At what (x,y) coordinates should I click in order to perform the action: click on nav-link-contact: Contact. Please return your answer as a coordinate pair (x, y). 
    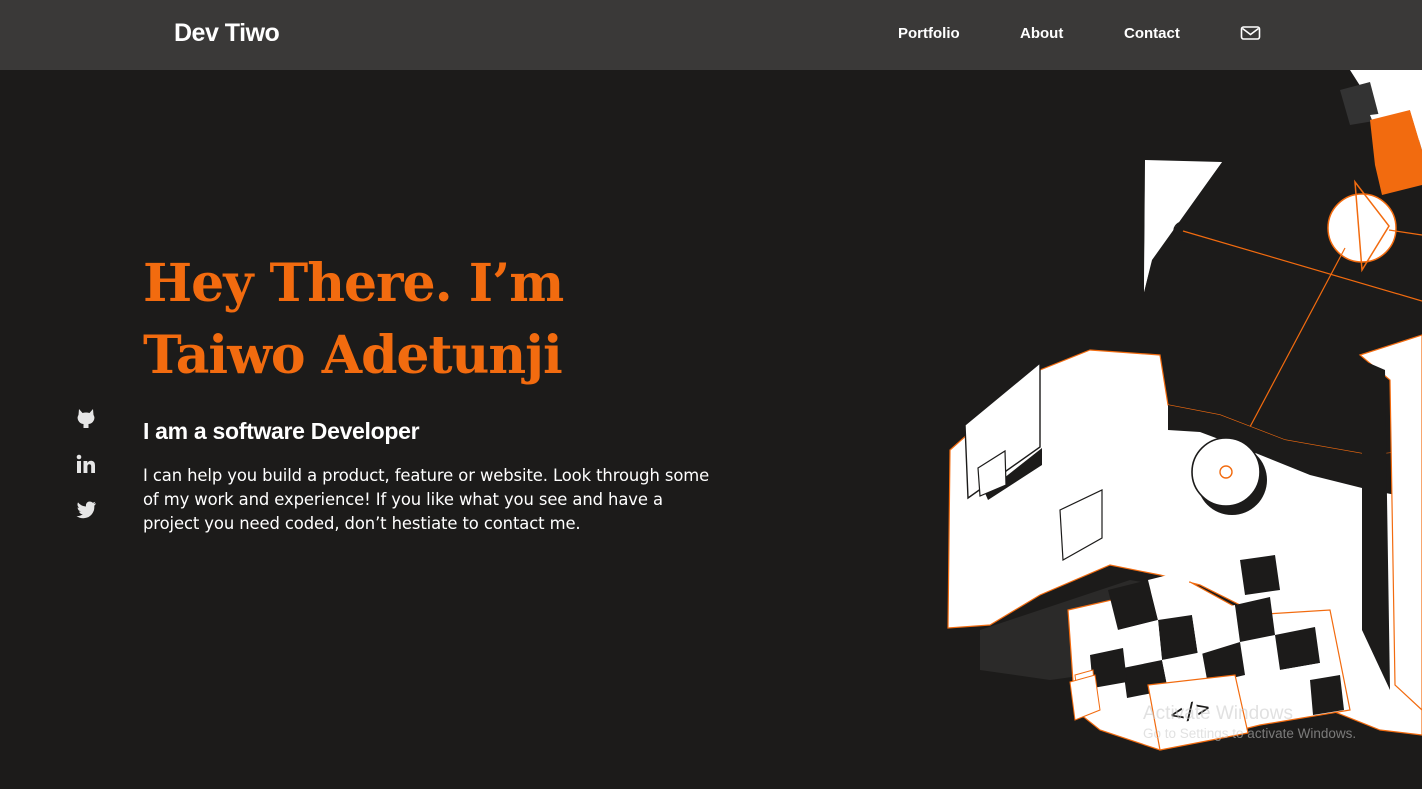
    Looking at the image, I should click on (1152, 33).